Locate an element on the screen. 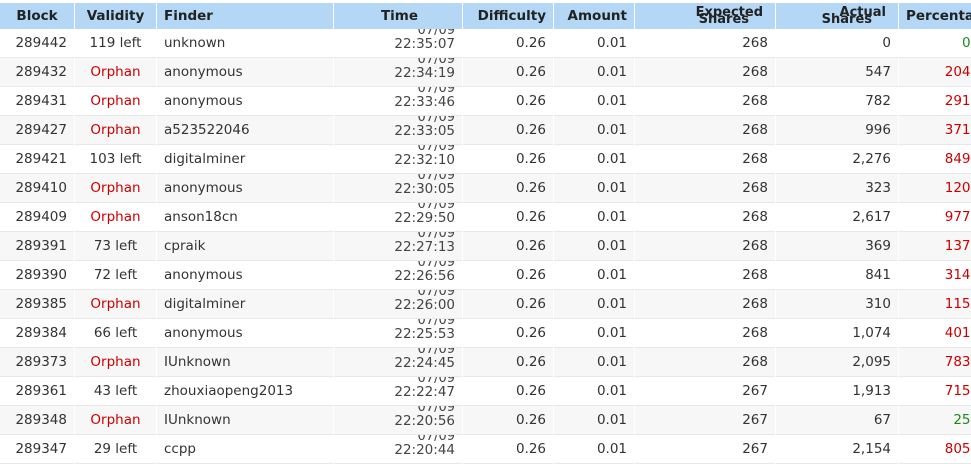  header-actual-line1: Actual is located at coordinates (862, 12).